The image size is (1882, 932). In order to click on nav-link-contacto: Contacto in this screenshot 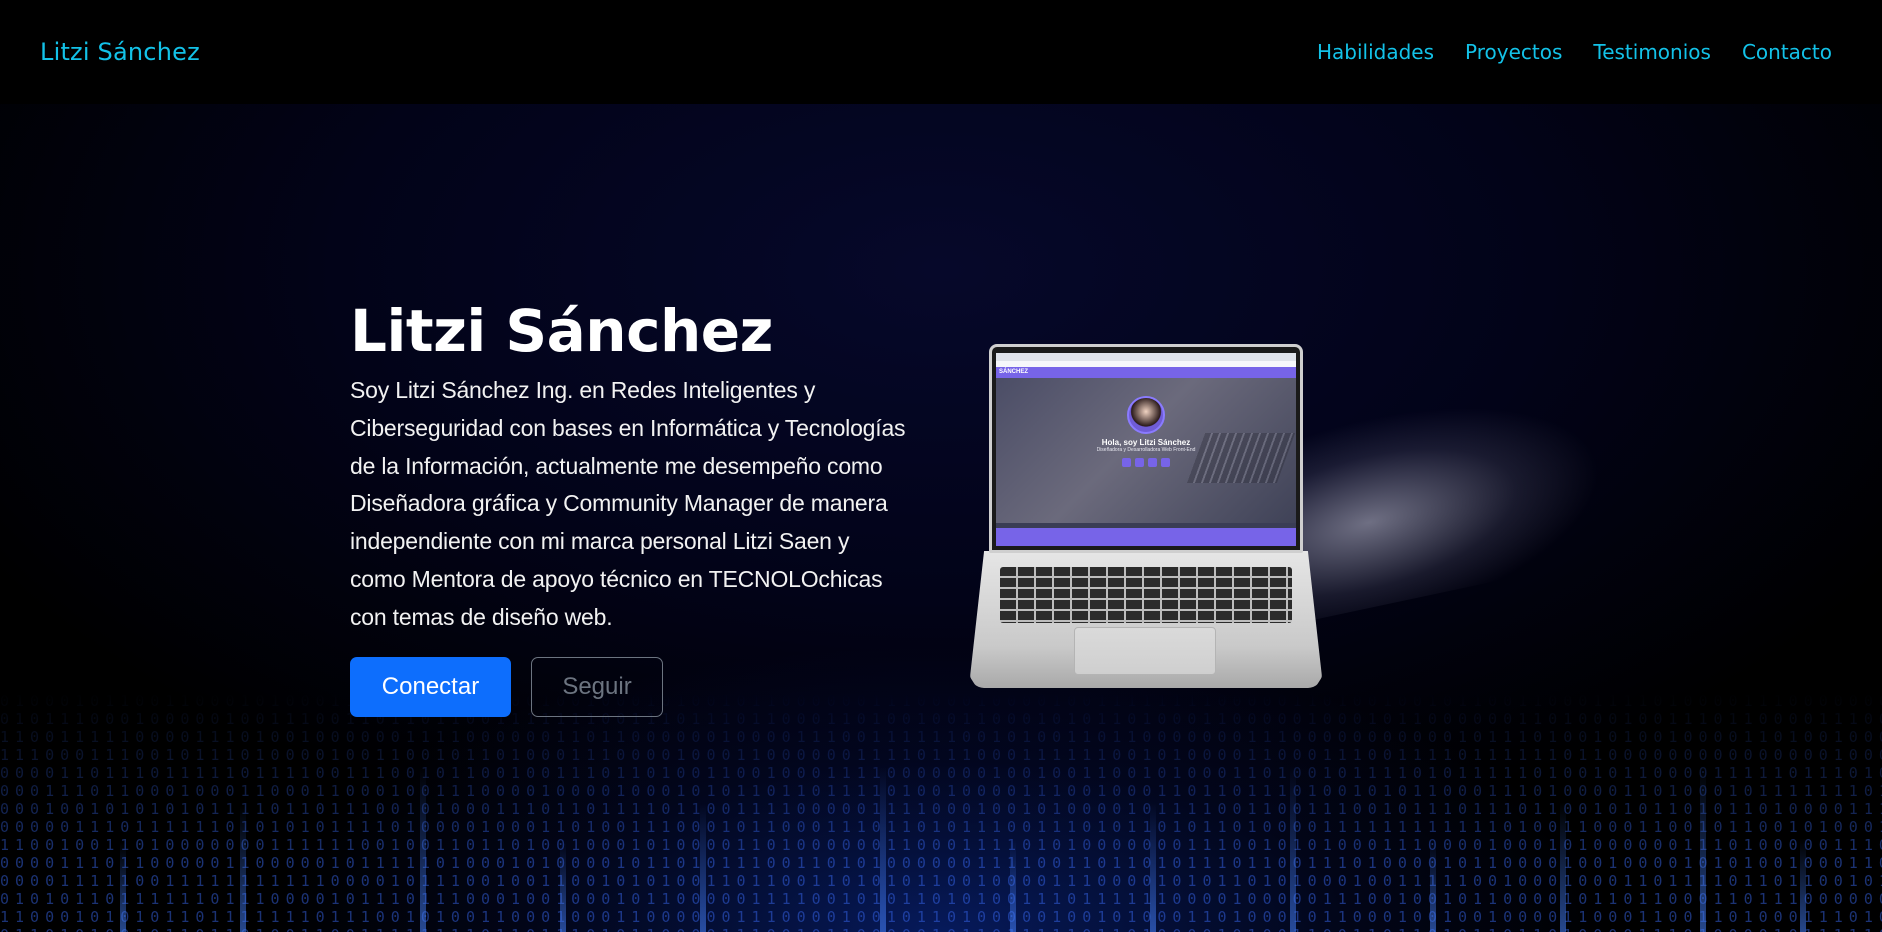, I will do `click(1787, 52)`.